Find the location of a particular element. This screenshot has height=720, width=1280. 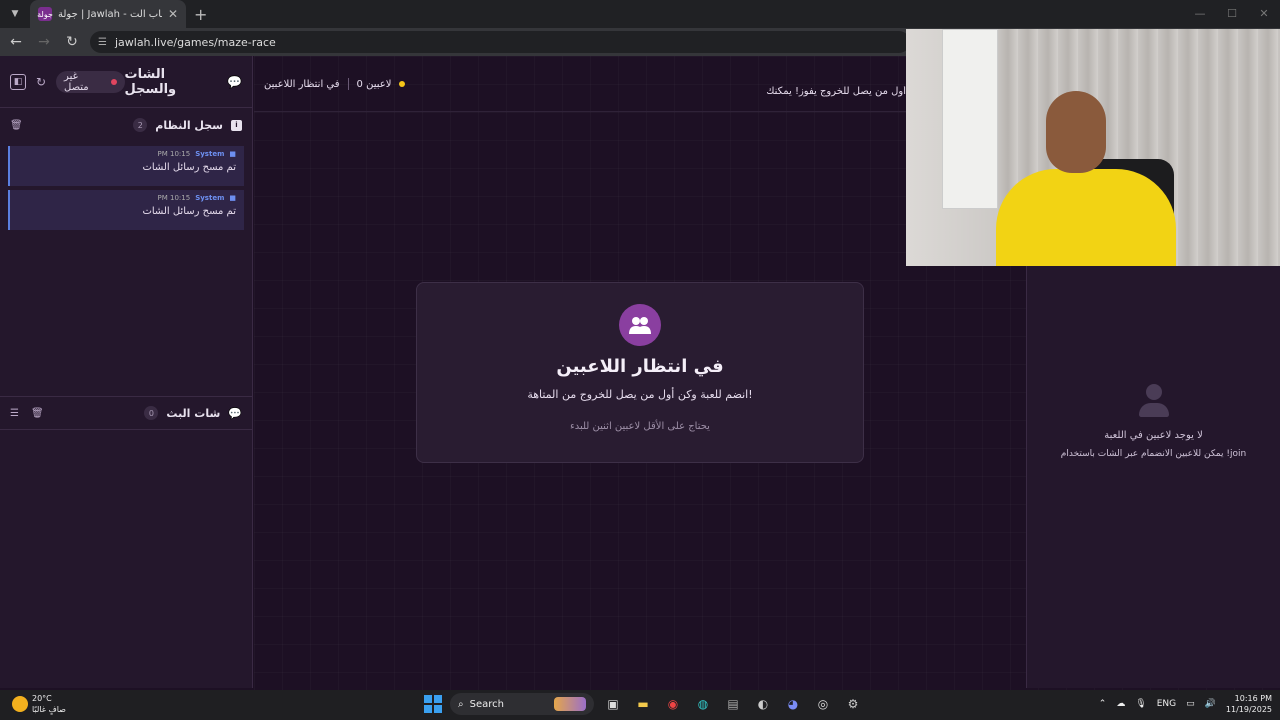

refresh-icon: ↻ is located at coordinates (41, 82).